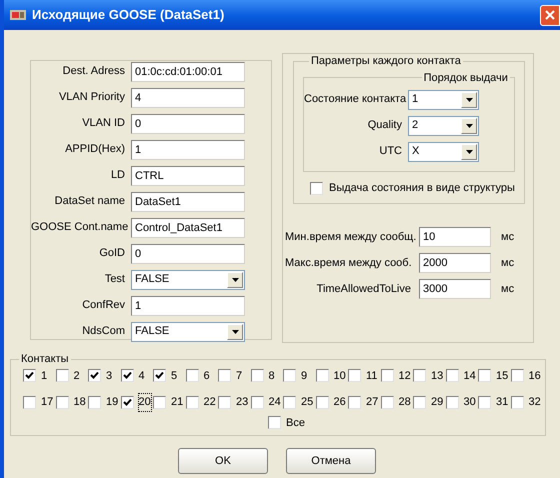  What do you see at coordinates (372, 402) in the screenshot?
I see `checkbox-label: 27` at bounding box center [372, 402].